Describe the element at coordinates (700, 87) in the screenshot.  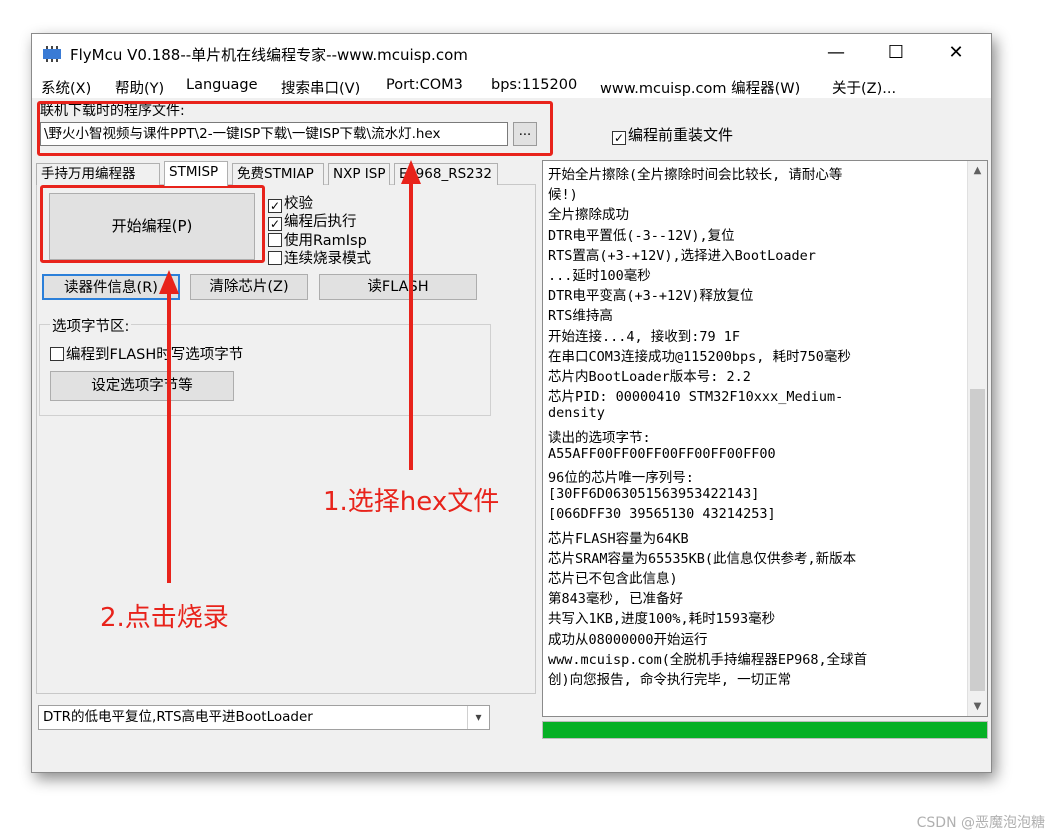
I see `menu-programmer: www.mcuisp.com 编程器(W)` at that location.